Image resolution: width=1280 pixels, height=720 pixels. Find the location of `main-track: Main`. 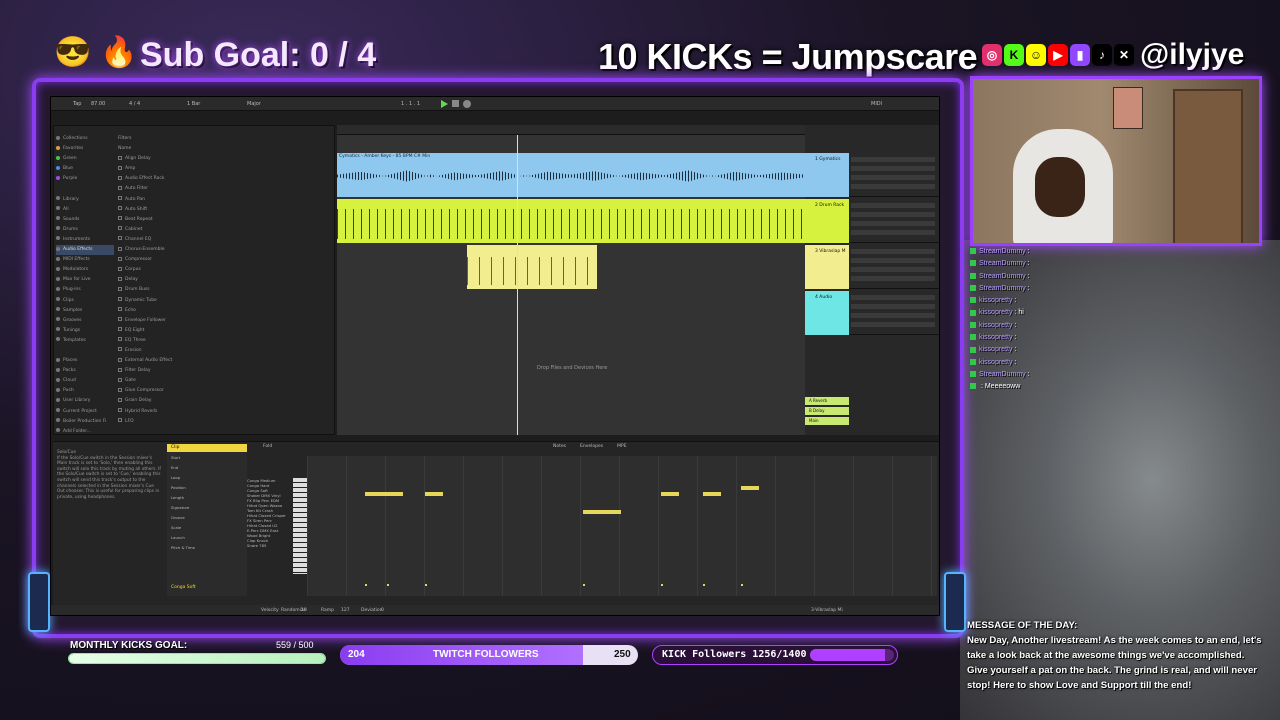

main-track: Main is located at coordinates (827, 421).